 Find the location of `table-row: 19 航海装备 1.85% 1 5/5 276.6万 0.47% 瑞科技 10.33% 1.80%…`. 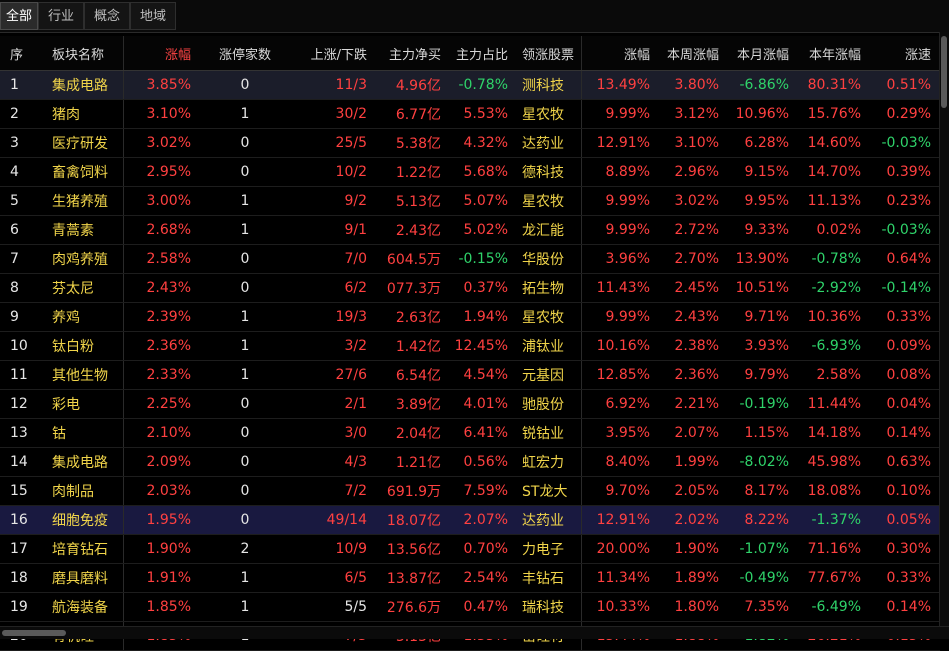

table-row: 19 航海装备 1.85% 1 5/5 276.6万 0.47% 瑞科技 10.33% 1.80%… is located at coordinates (470, 607).